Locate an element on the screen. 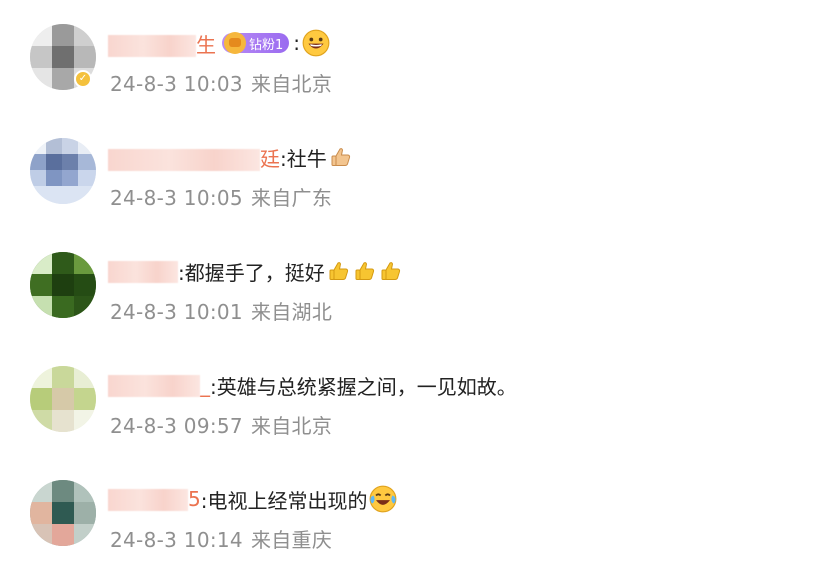  username is located at coordinates (143, 271).